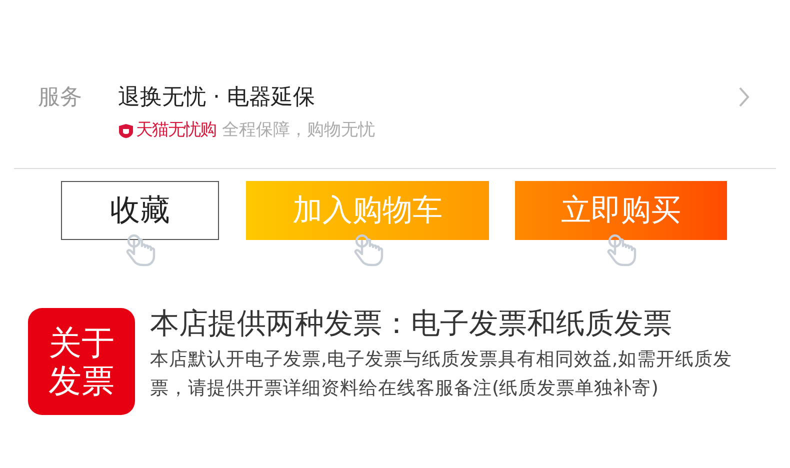 This screenshot has height=468, width=790. Describe the element at coordinates (367, 210) in the screenshot. I see `add-to-cart-button: 加入购物车` at that location.